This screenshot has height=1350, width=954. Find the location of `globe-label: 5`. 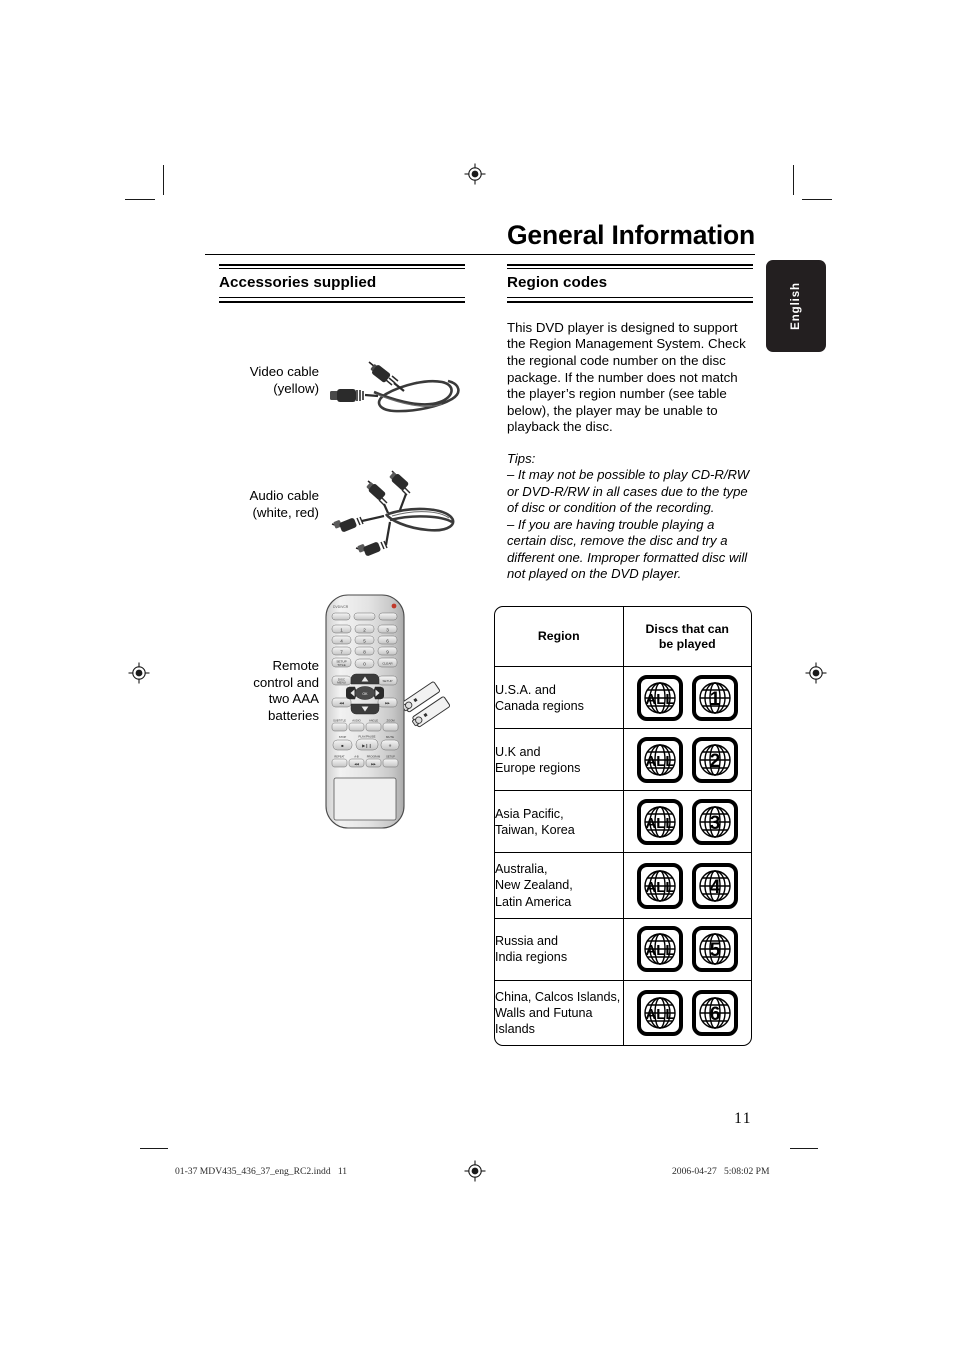

globe-label: 5 is located at coordinates (714, 950).